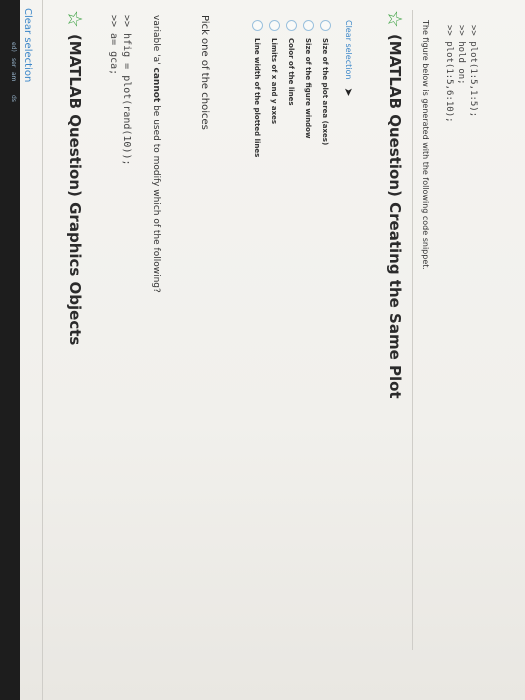  Describe the element at coordinates (325, 92) in the screenshot. I see `choice-label: Size of the plot area (axes)` at that location.